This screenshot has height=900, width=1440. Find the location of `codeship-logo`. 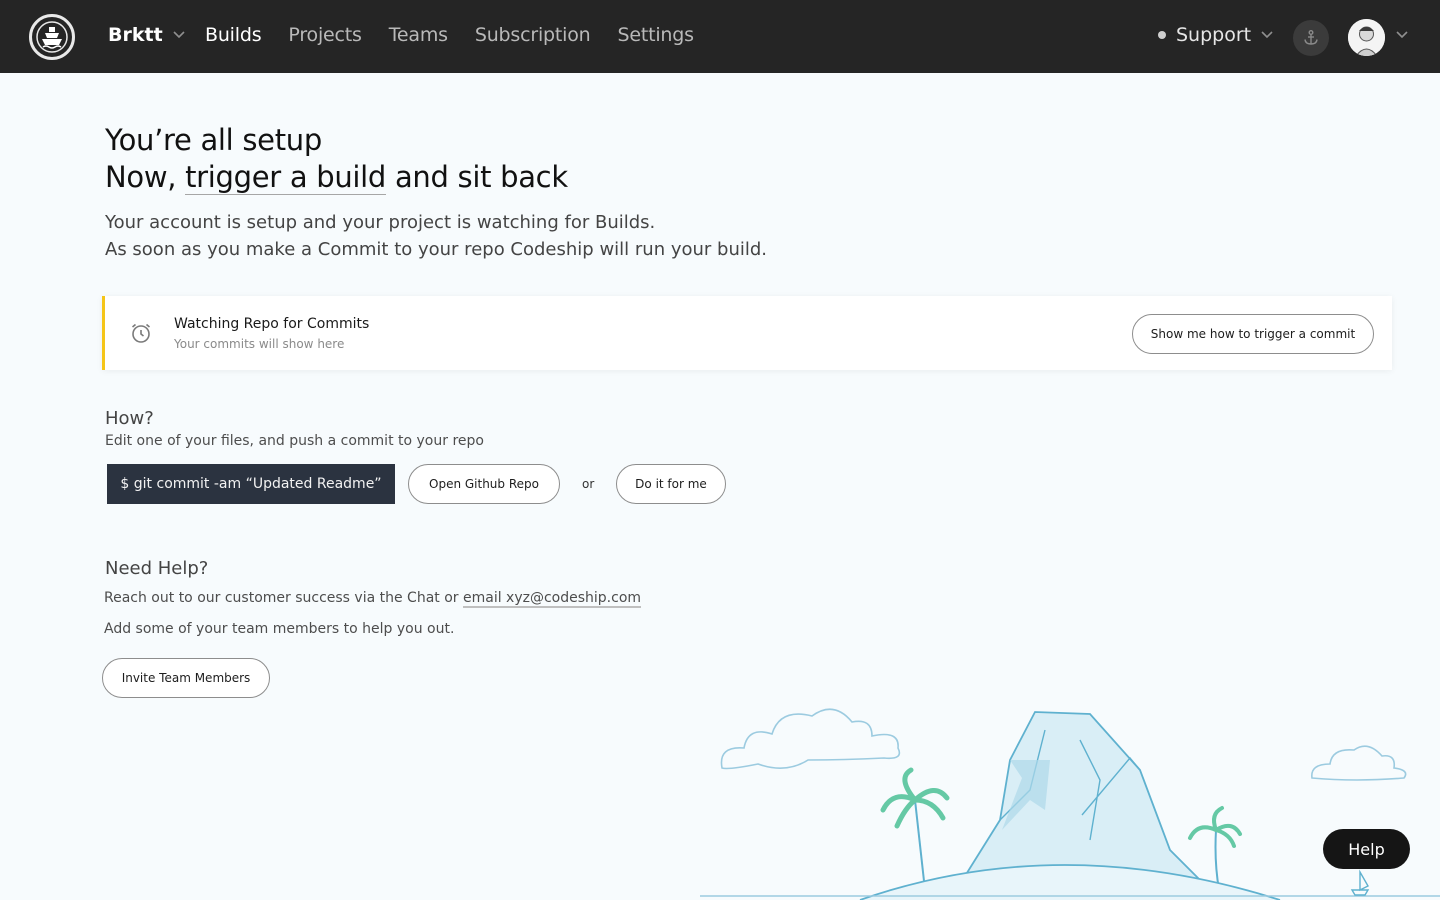

codeship-logo is located at coordinates (52, 37).